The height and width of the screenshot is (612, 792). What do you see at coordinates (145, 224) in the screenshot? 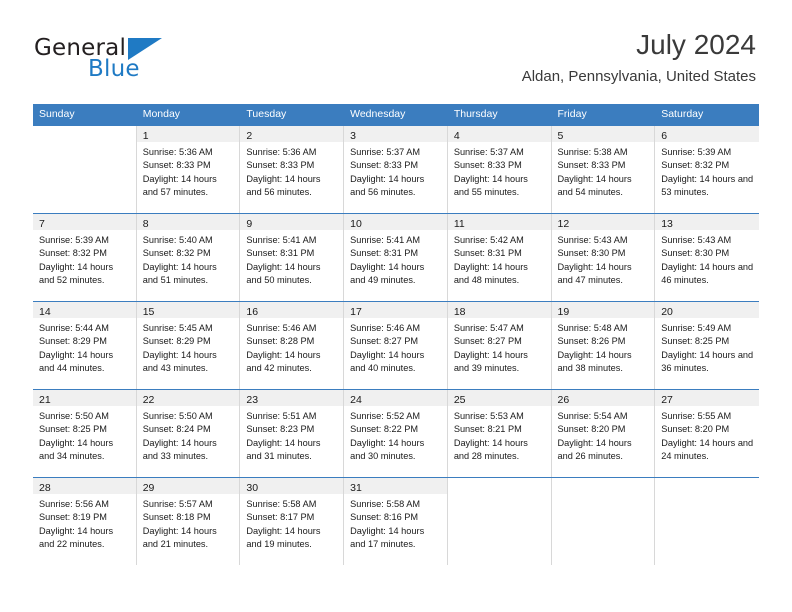
I see `day-number: 8` at bounding box center [145, 224].